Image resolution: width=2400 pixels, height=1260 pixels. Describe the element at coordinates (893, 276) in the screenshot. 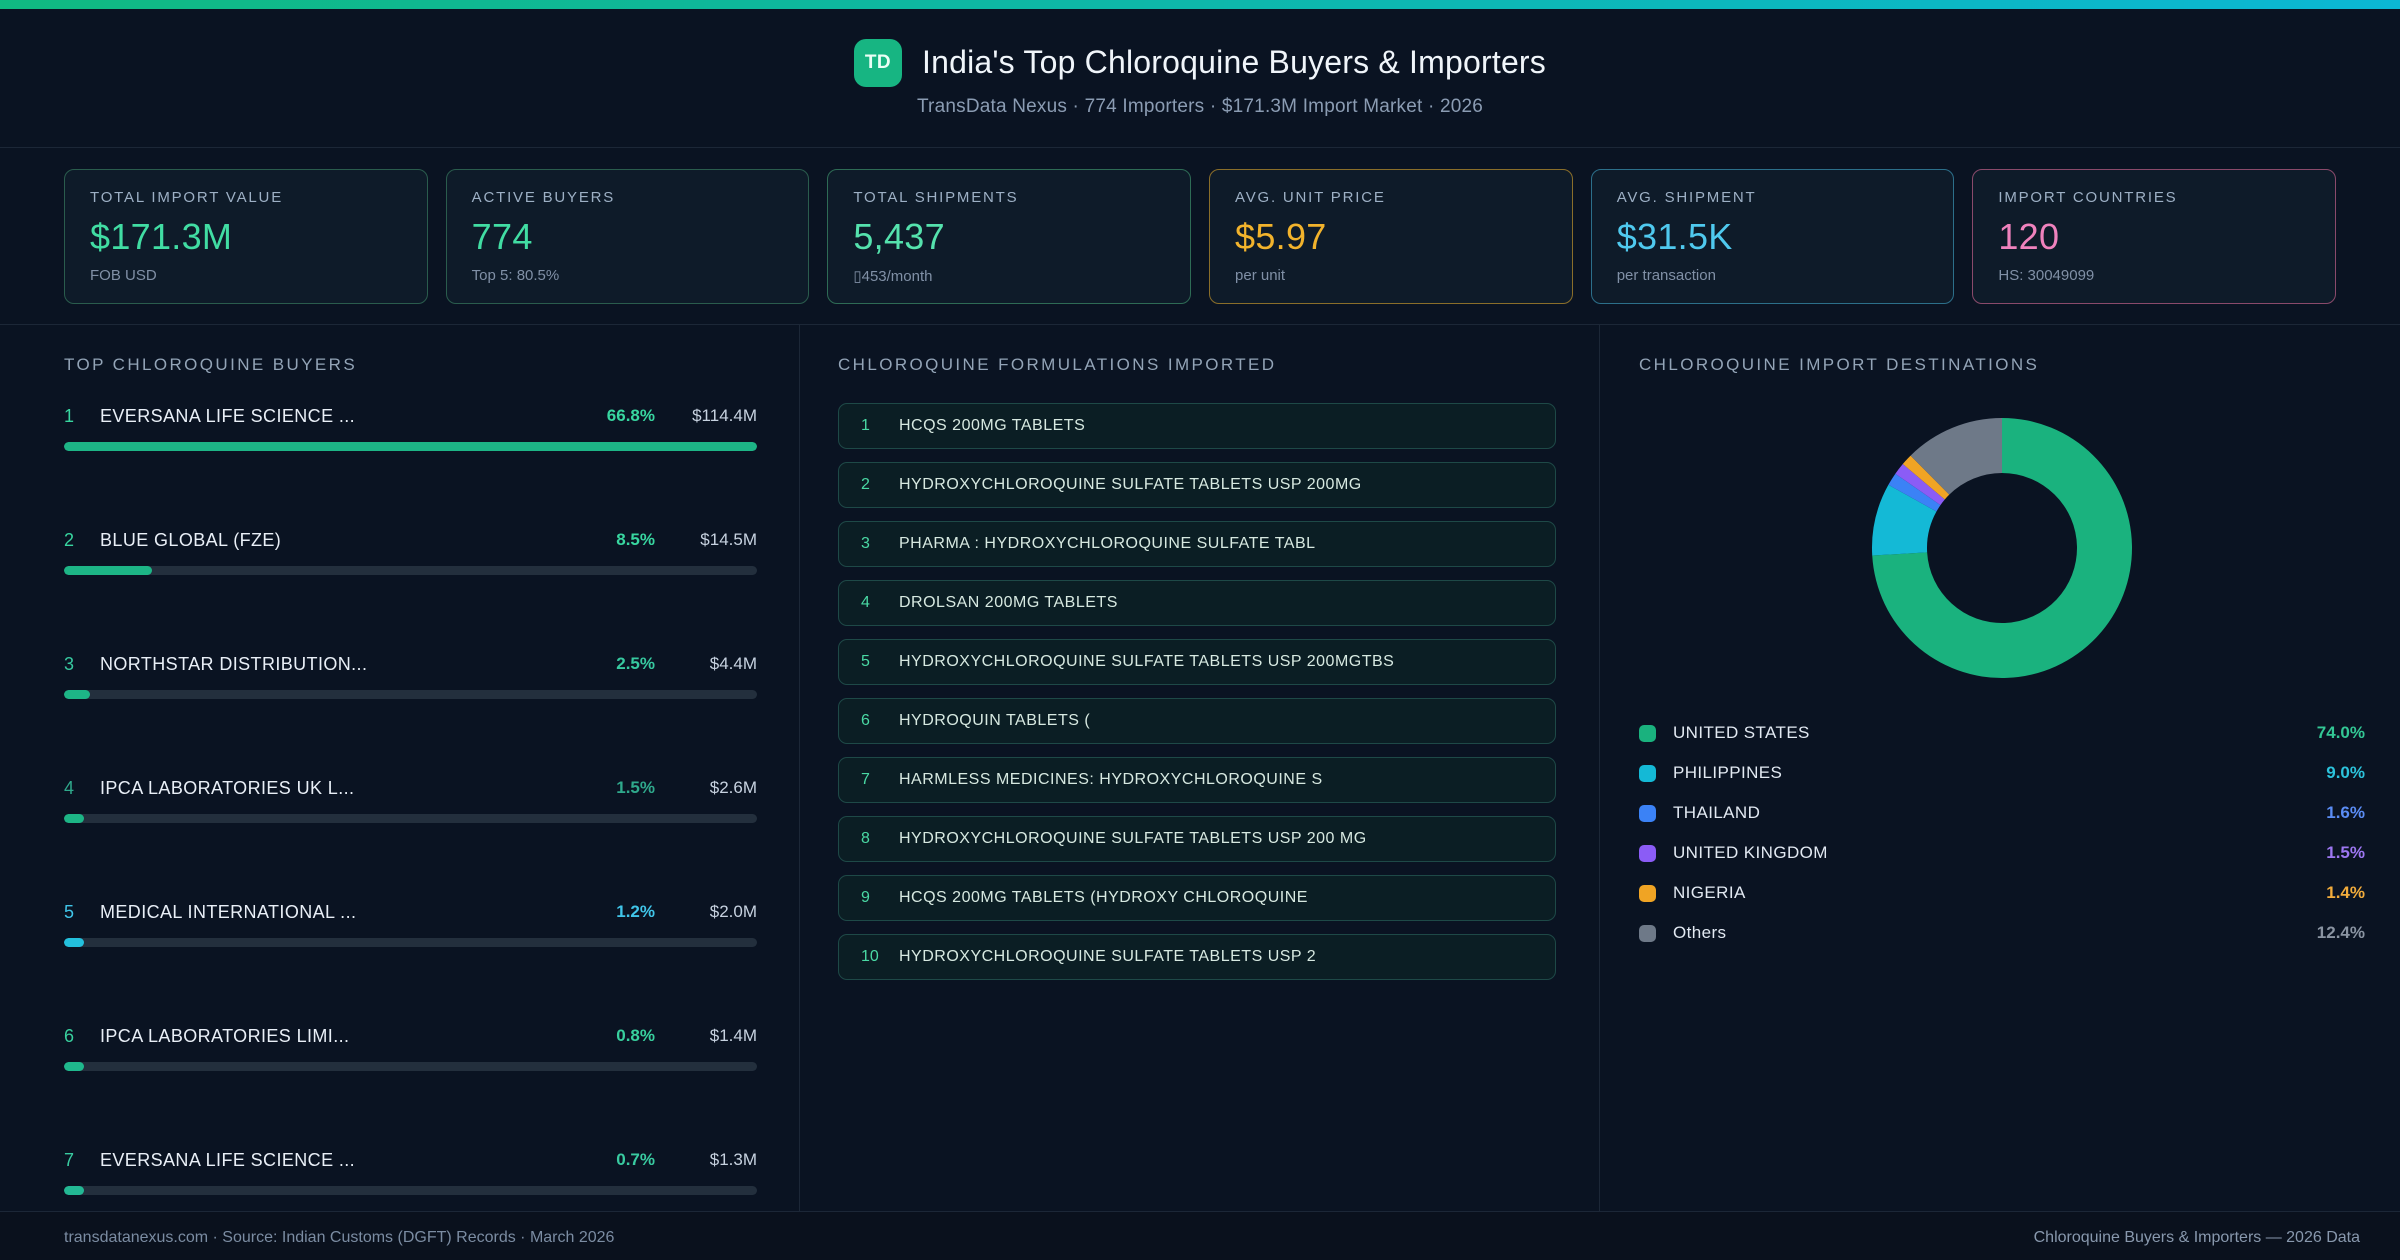

I see `kpi-subtext: ▯453/month` at that location.